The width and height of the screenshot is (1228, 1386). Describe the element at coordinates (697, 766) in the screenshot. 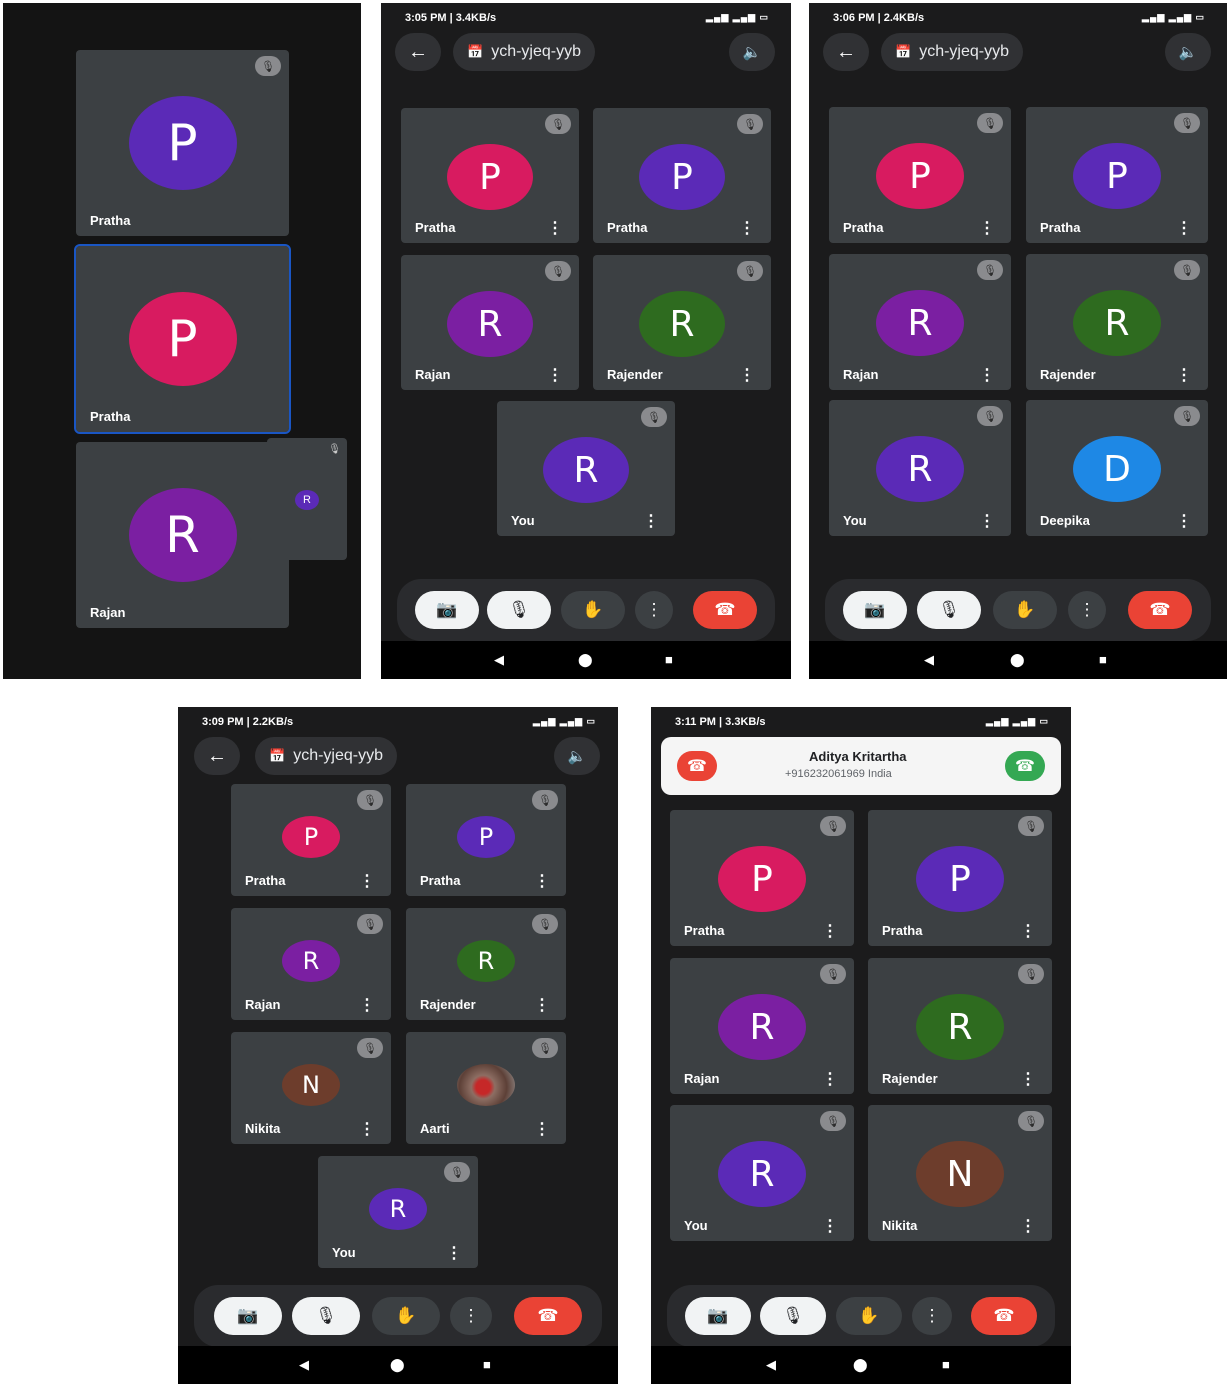

I see `decline-call-button: ☎` at that location.